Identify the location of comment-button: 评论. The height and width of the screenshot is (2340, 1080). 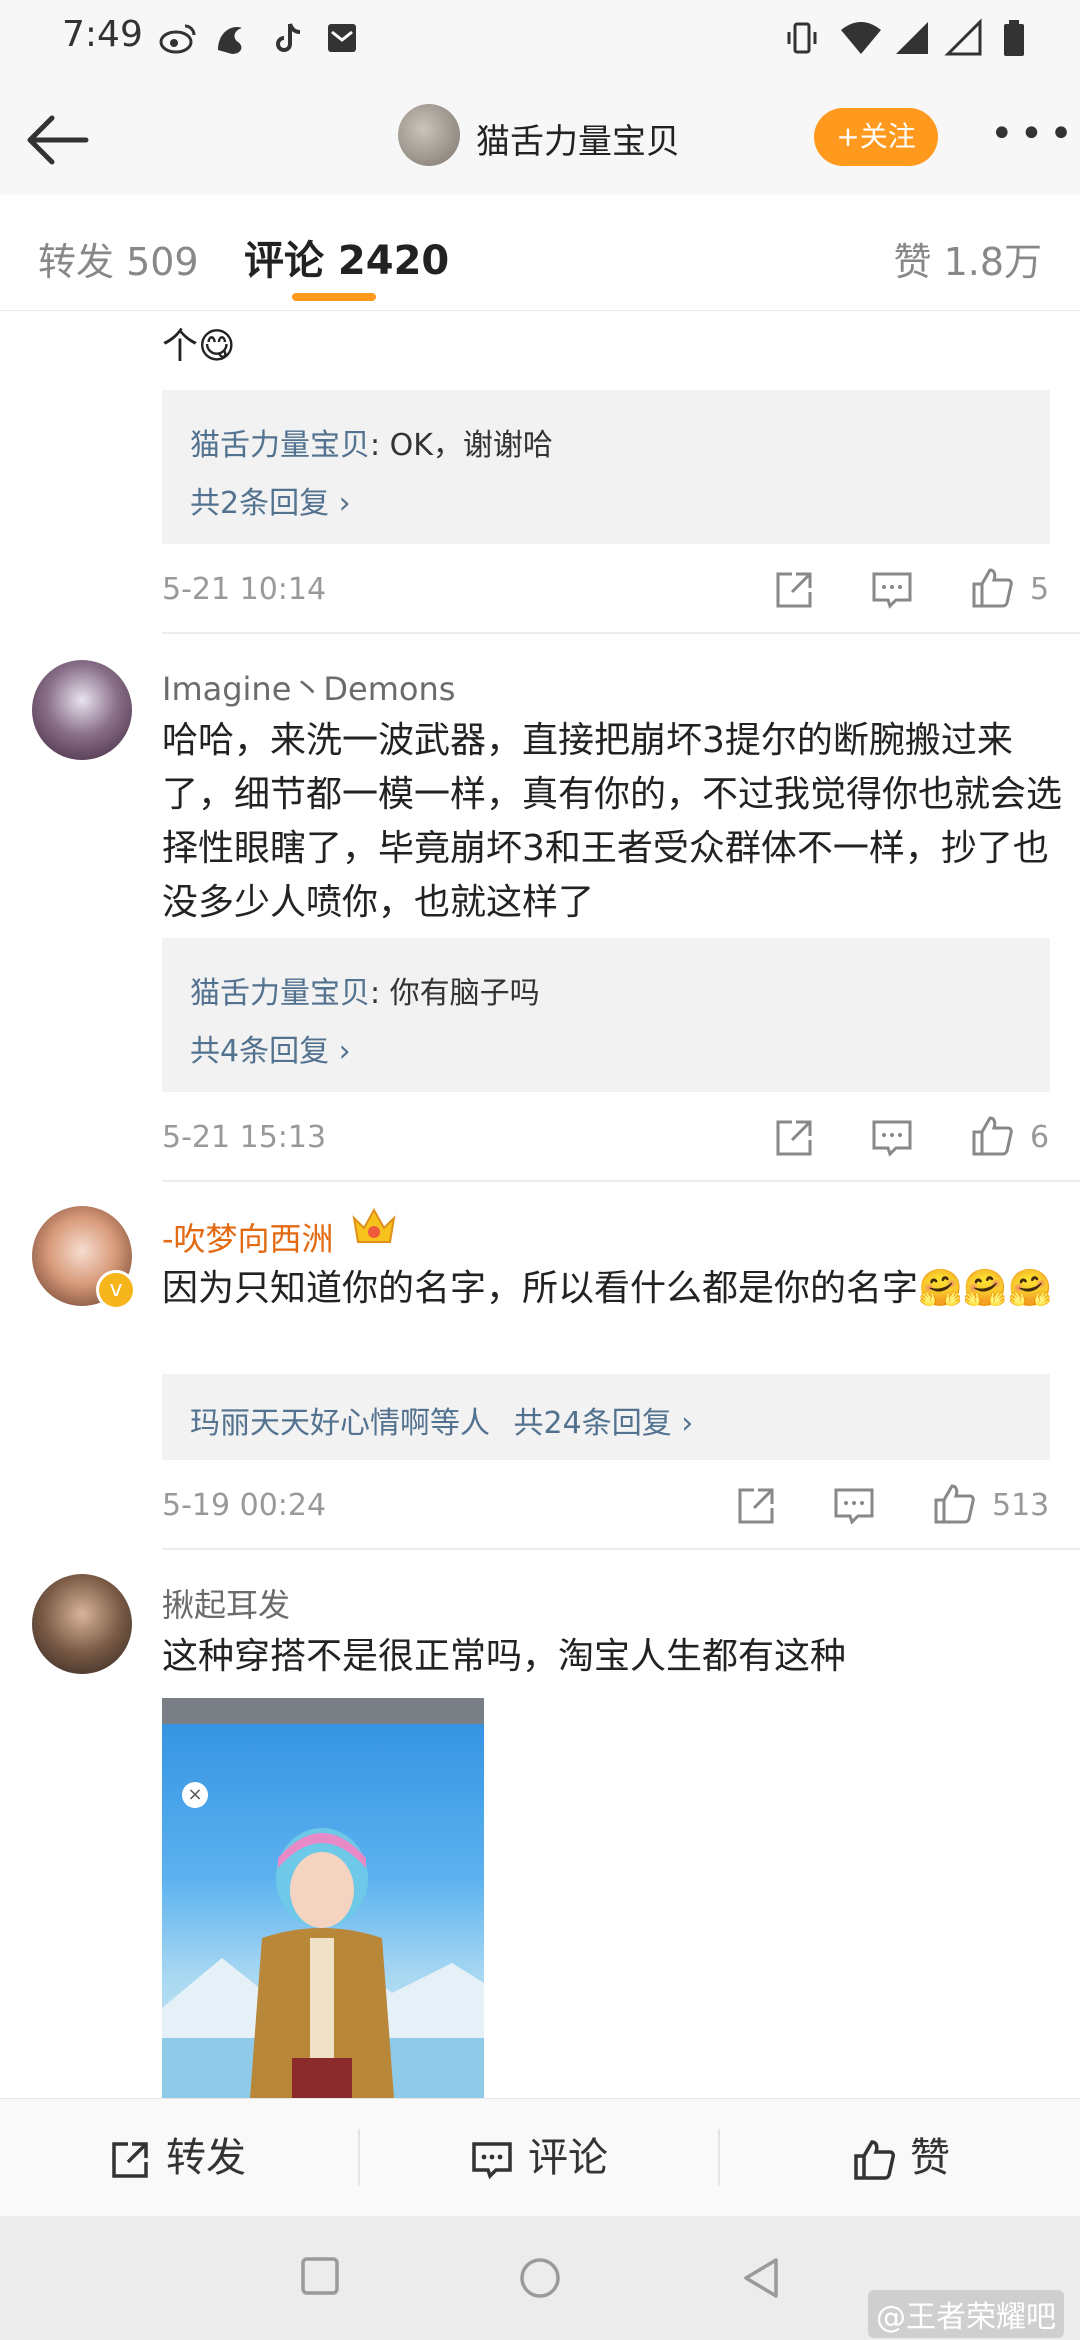
(539, 2158).